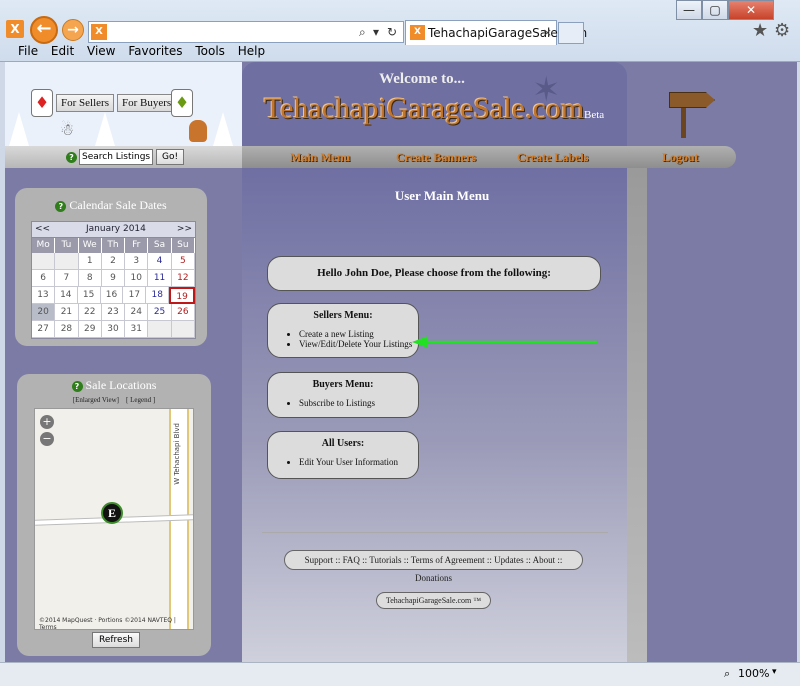 The image size is (800, 686). Describe the element at coordinates (753, 673) in the screenshot. I see `zoom-level: 100%` at that location.